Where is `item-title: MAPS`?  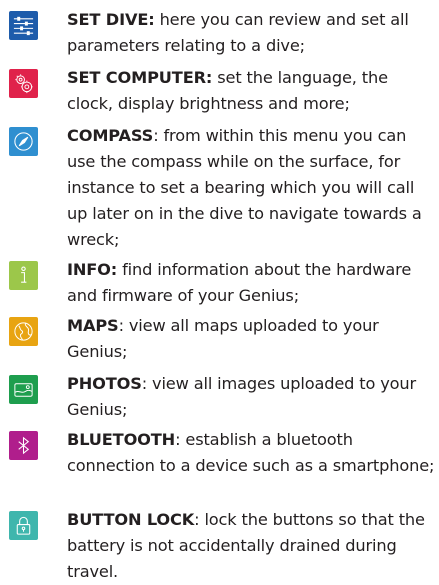
item-title: MAPS is located at coordinates (93, 325).